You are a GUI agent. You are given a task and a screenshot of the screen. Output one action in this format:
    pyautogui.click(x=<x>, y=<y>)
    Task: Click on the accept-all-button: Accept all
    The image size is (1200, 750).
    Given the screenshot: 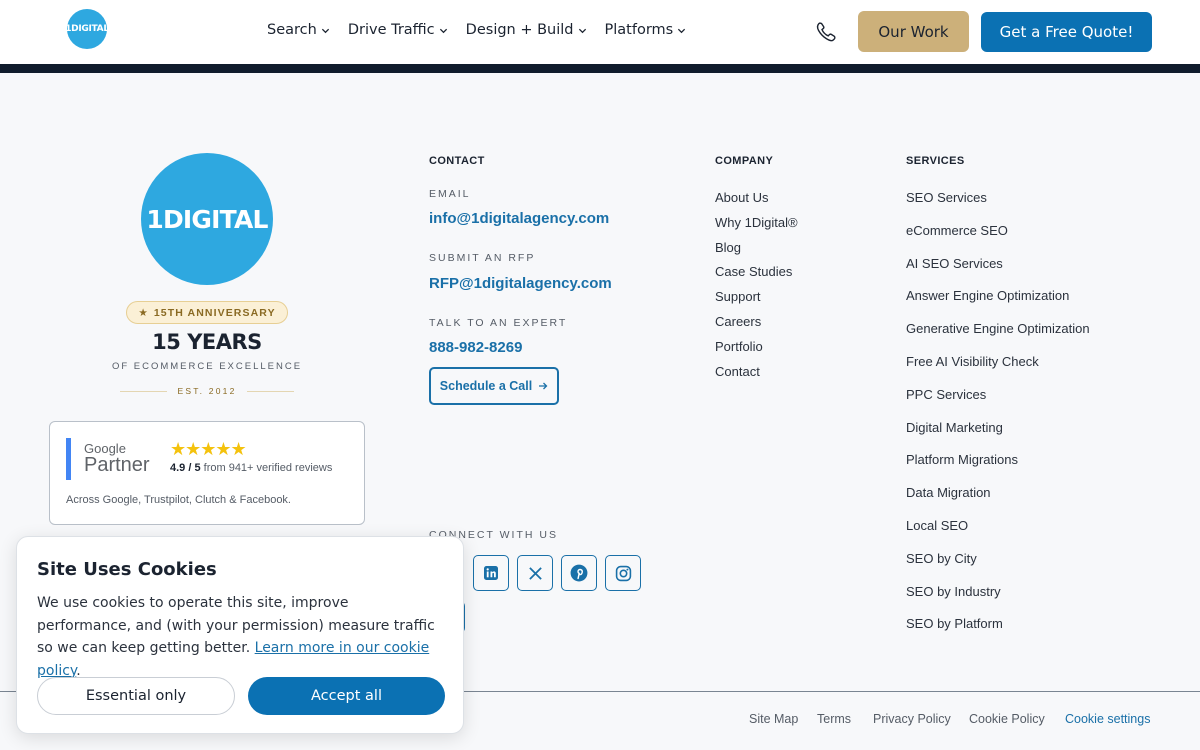 What is the action you would take?
    pyautogui.click(x=346, y=696)
    